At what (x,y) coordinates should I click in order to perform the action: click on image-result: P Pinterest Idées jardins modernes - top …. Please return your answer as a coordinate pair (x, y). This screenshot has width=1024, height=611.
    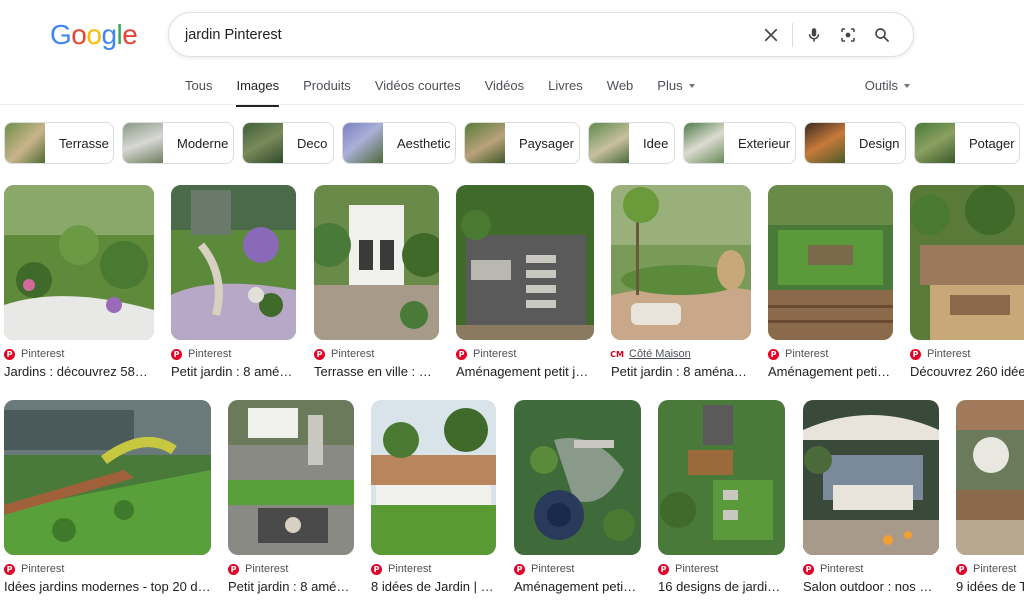
    Looking at the image, I should click on (107, 500).